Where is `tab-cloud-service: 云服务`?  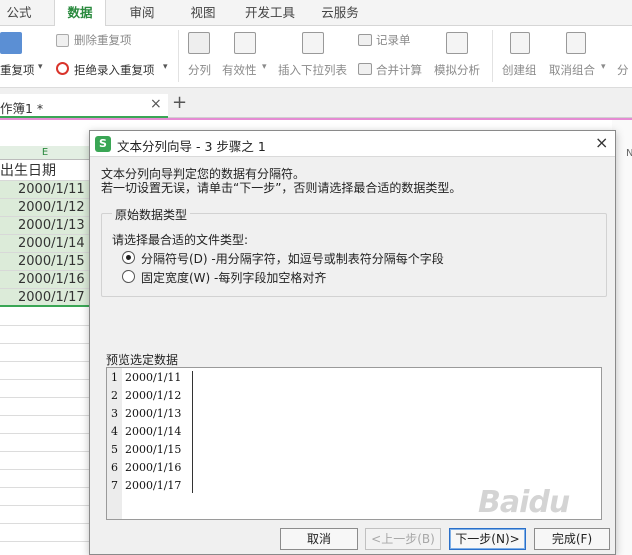
tab-cloud-service: 云服务 is located at coordinates (340, 13).